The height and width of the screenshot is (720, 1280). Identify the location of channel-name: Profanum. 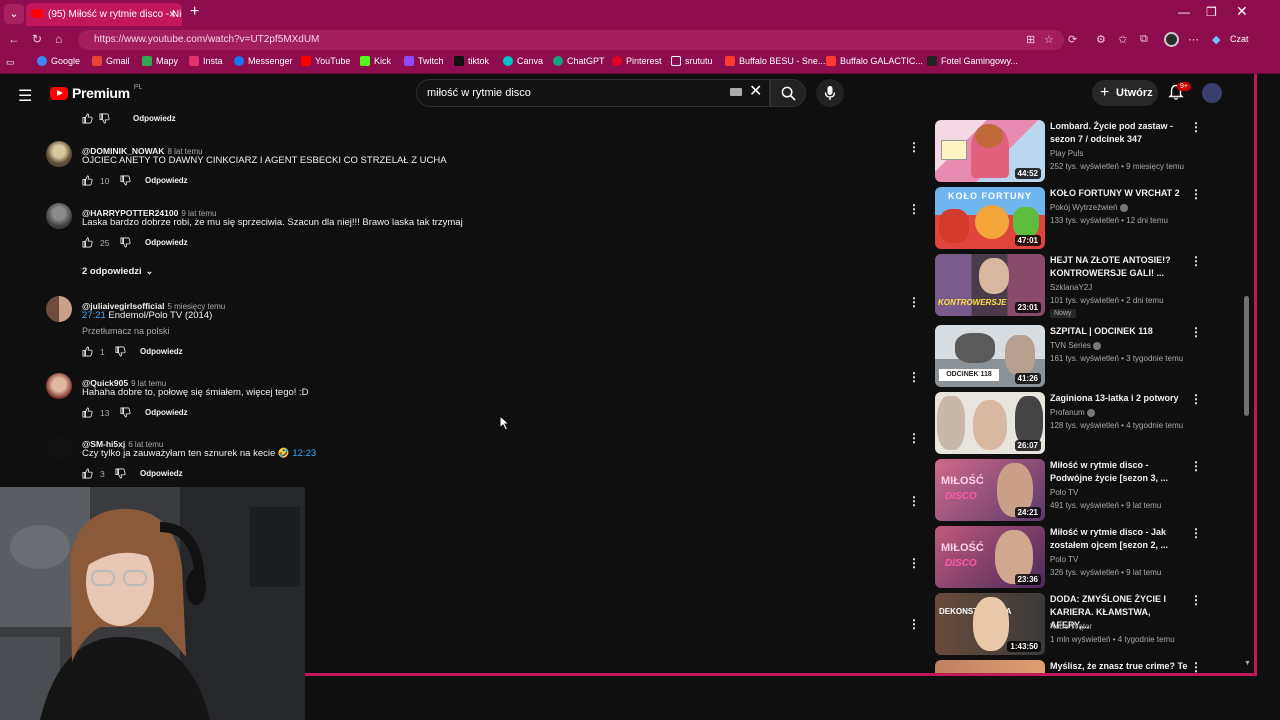
(1067, 412).